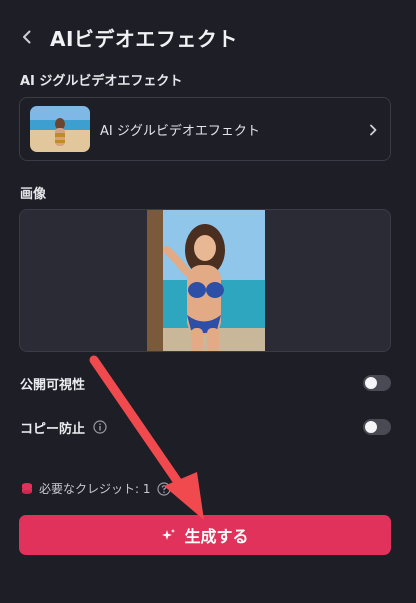 Image resolution: width=416 pixels, height=603 pixels. I want to click on generate-button-label: 生成する, so click(216, 536).